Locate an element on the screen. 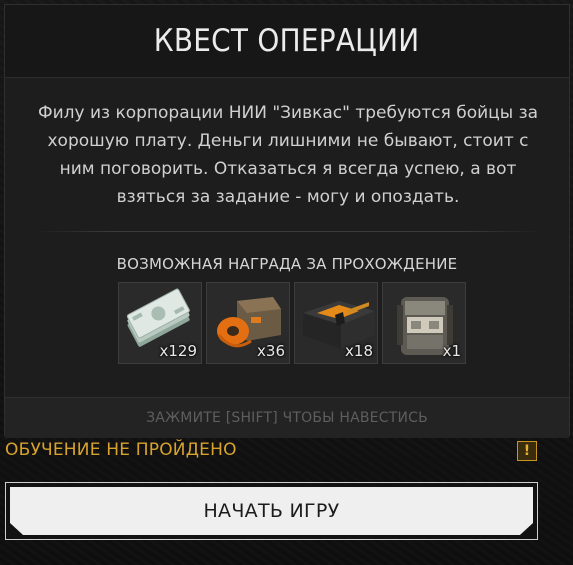 The width and height of the screenshot is (573, 565). dialog-header: КВЕСТ ОПЕРАЦИИ is located at coordinates (287, 41).